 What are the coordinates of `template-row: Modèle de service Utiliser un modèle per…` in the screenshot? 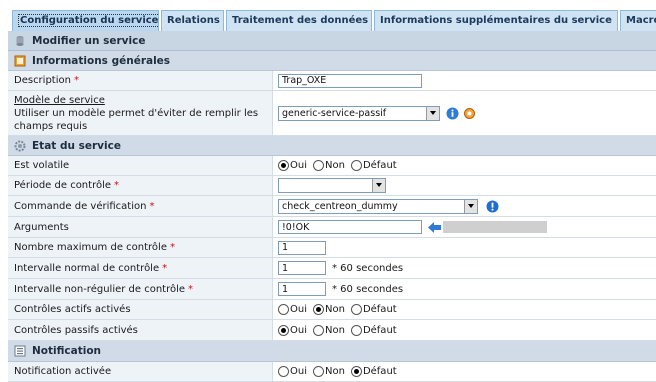 It's located at (332, 113).